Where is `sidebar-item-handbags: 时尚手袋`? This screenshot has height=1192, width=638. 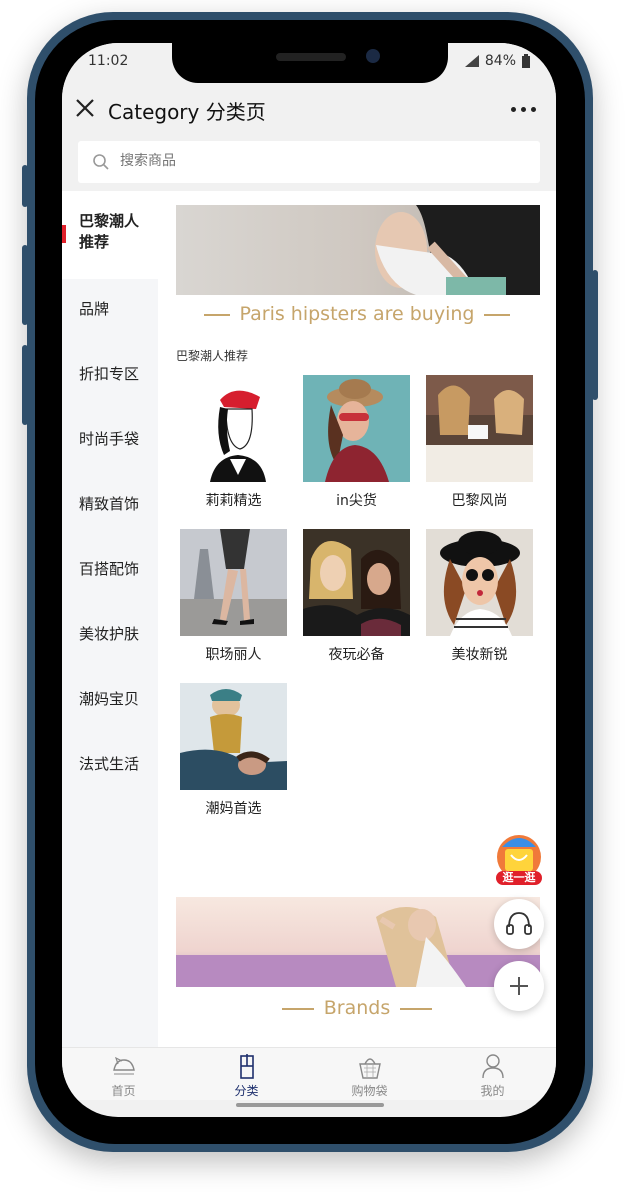
sidebar-item-handbags: 时尚手袋 is located at coordinates (110, 439).